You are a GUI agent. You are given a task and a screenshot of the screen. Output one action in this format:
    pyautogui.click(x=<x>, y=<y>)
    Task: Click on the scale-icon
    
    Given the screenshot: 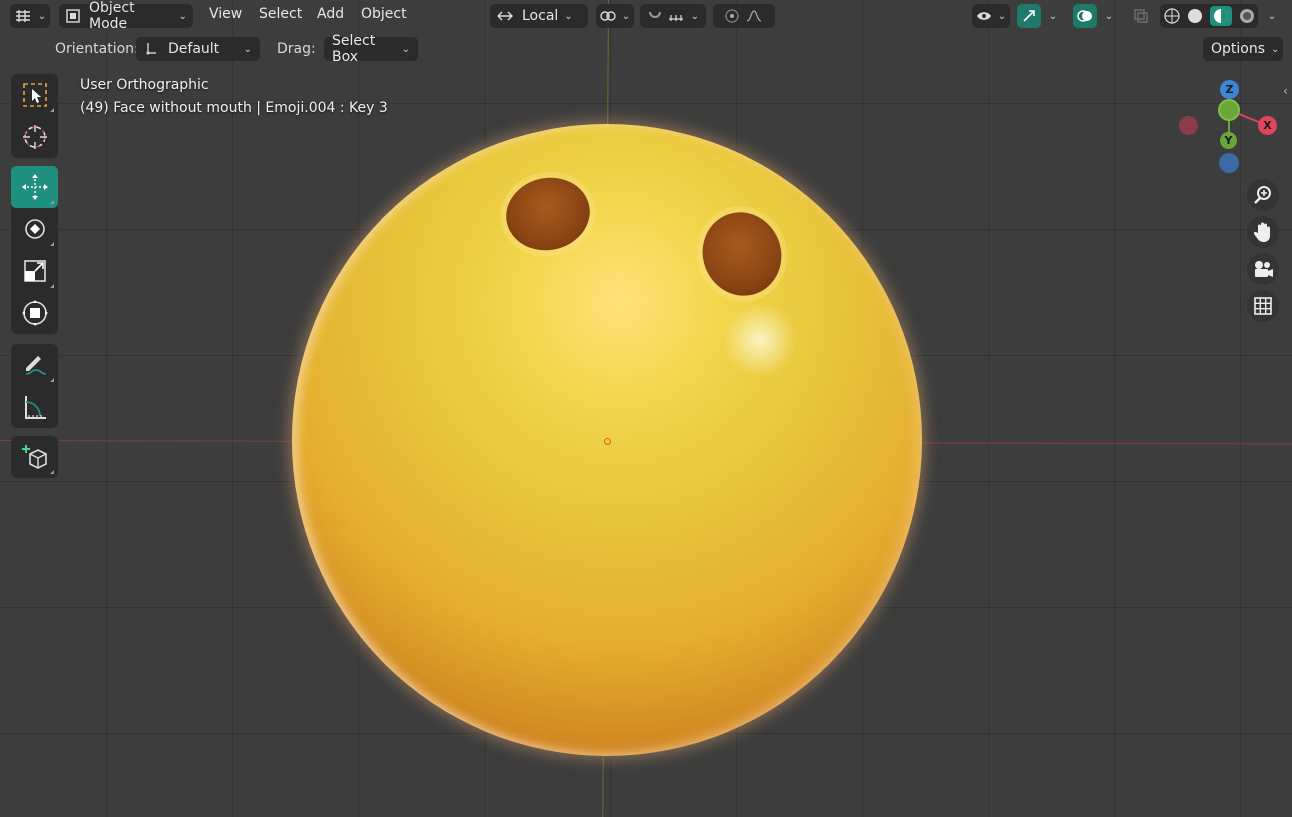 What is the action you would take?
    pyautogui.click(x=34, y=271)
    